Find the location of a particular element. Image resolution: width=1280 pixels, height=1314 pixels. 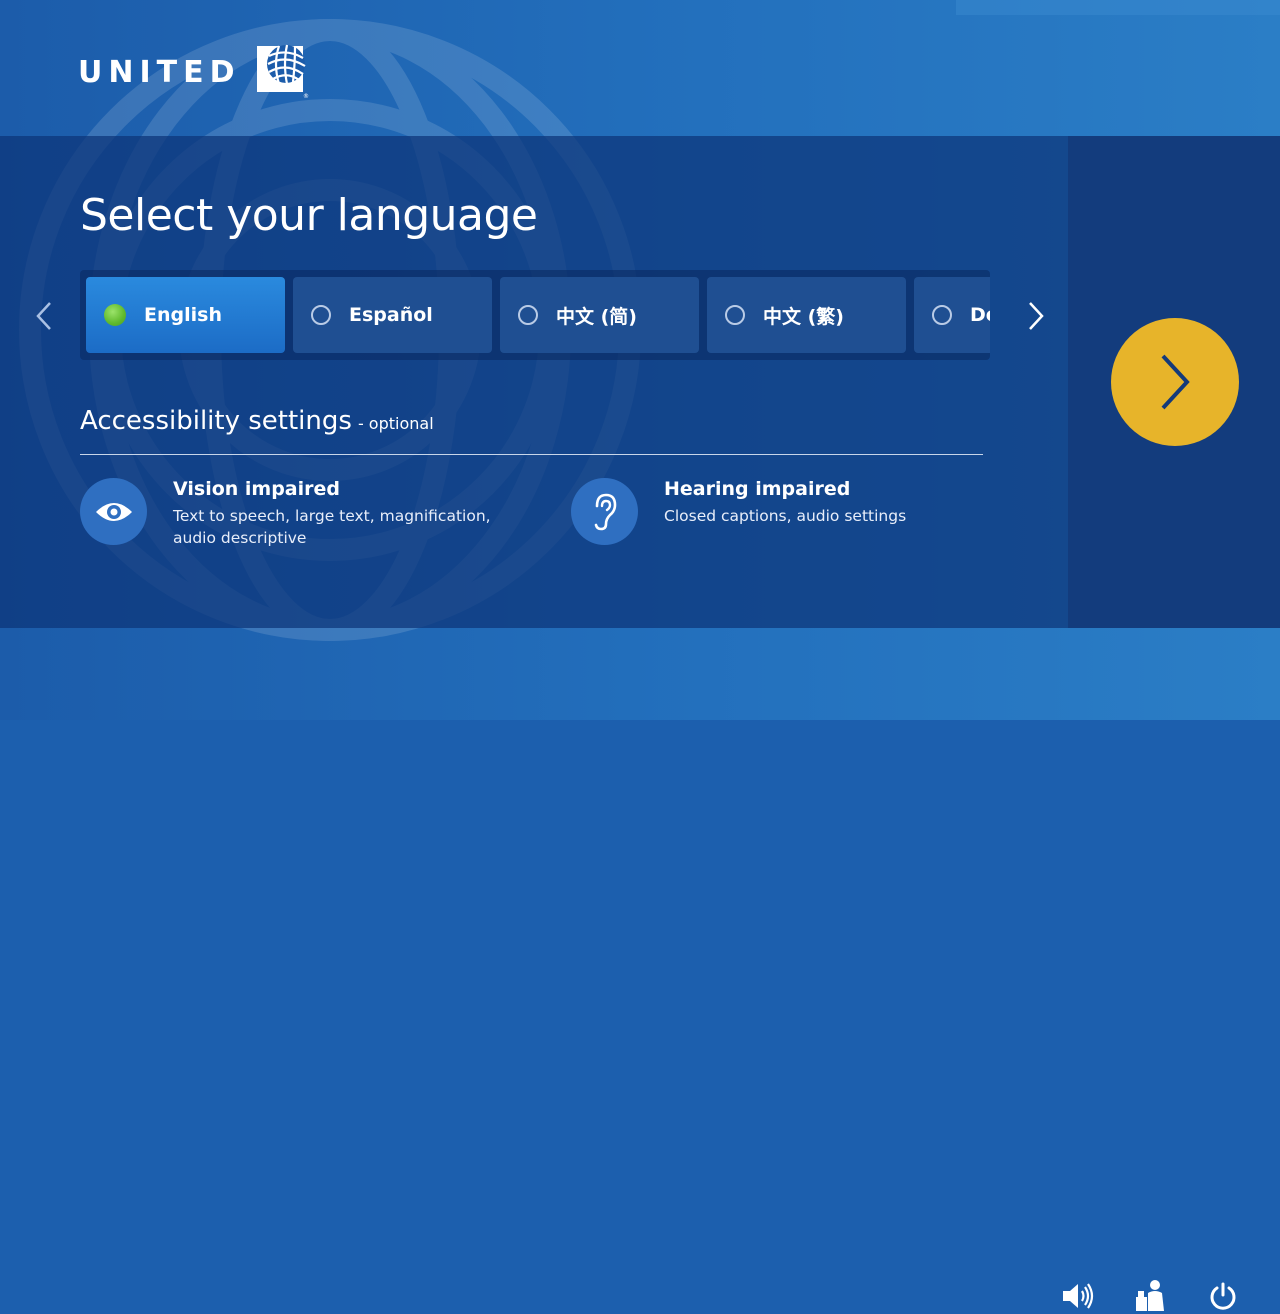

optional-label: - optional is located at coordinates (395, 423).